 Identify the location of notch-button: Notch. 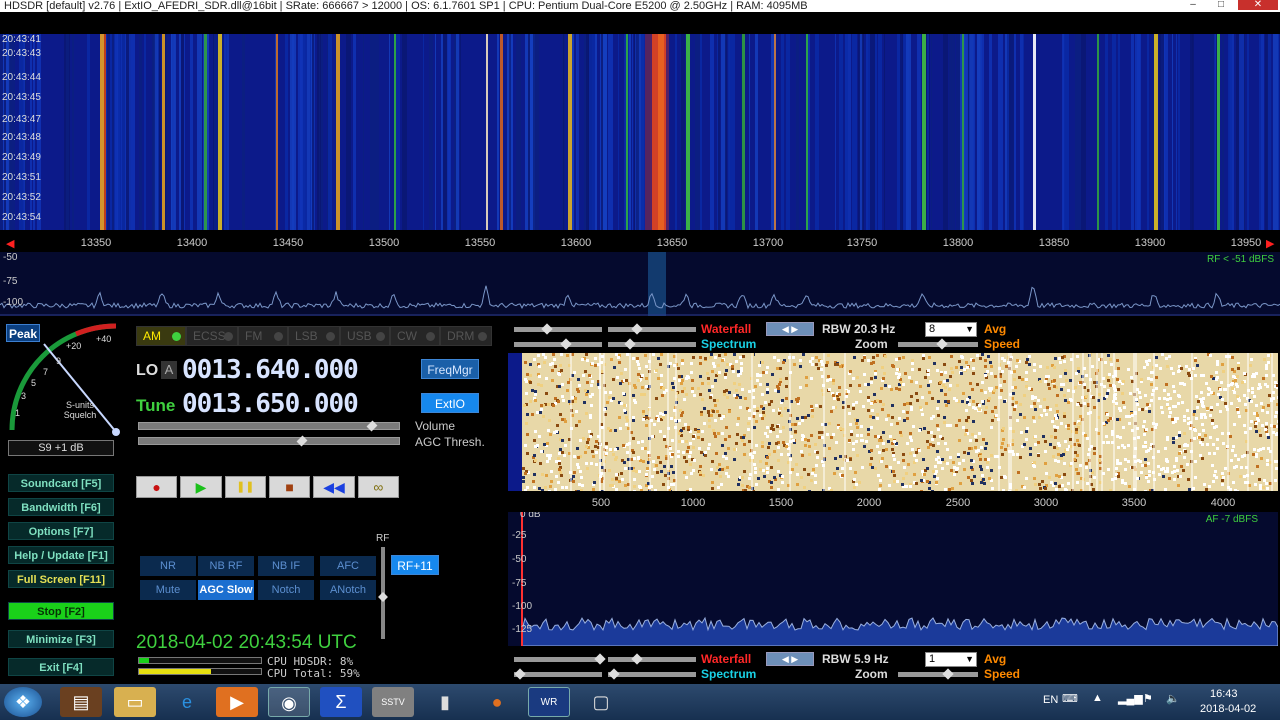
(286, 590).